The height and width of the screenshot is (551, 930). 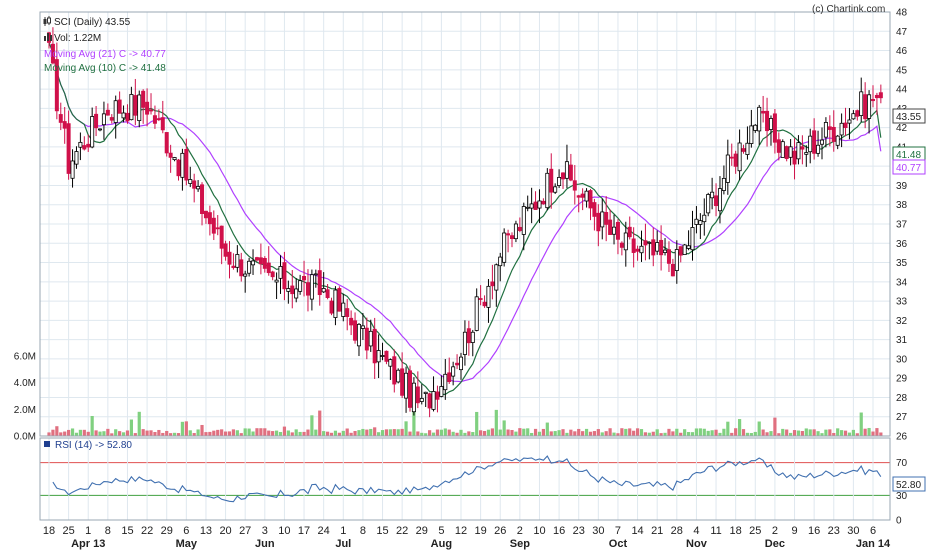 What do you see at coordinates (902, 379) in the screenshot?
I see `price-tick-label: 29` at bounding box center [902, 379].